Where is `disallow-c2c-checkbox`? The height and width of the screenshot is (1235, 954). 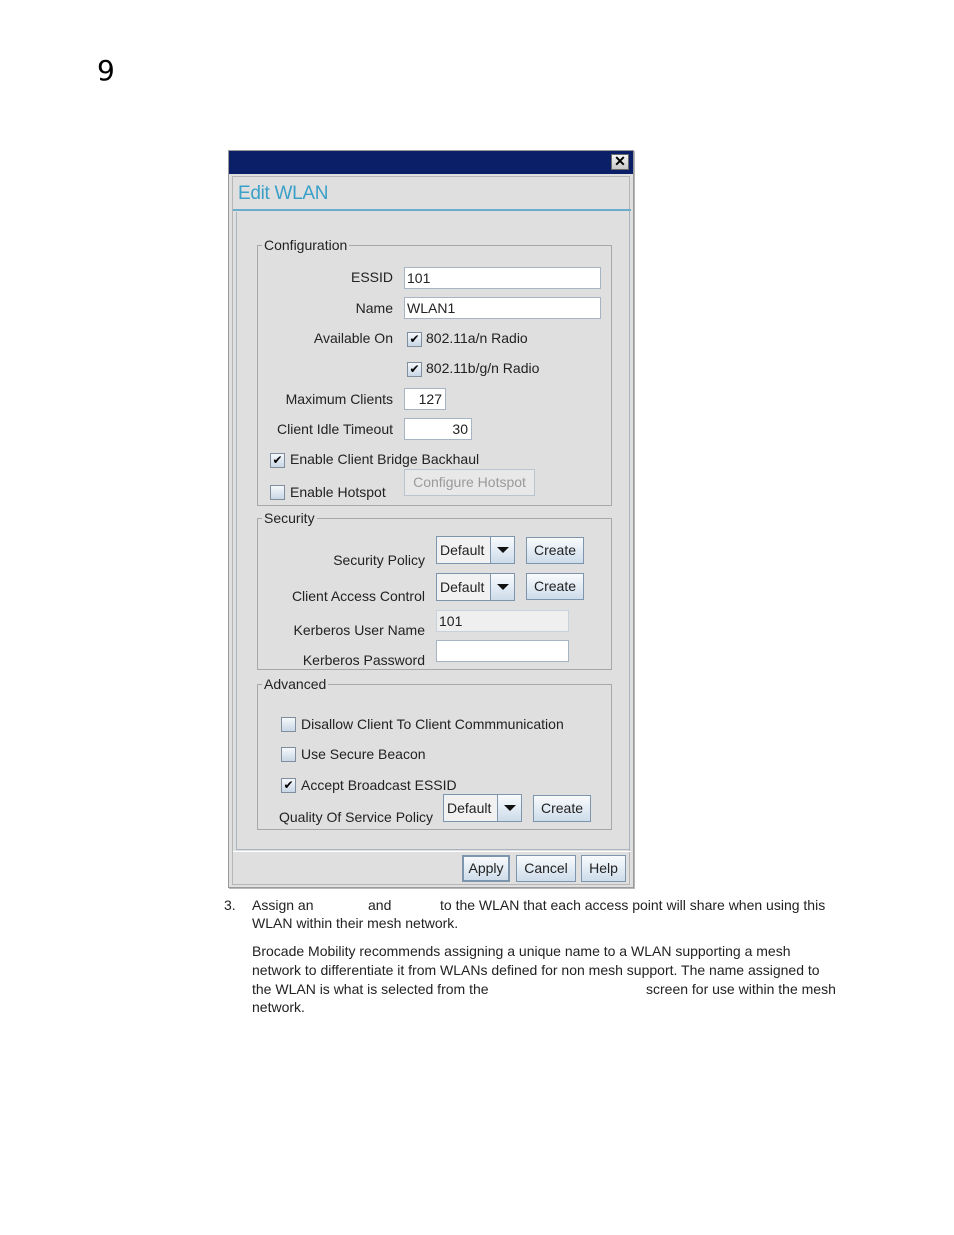
disallow-c2c-checkbox is located at coordinates (288, 724).